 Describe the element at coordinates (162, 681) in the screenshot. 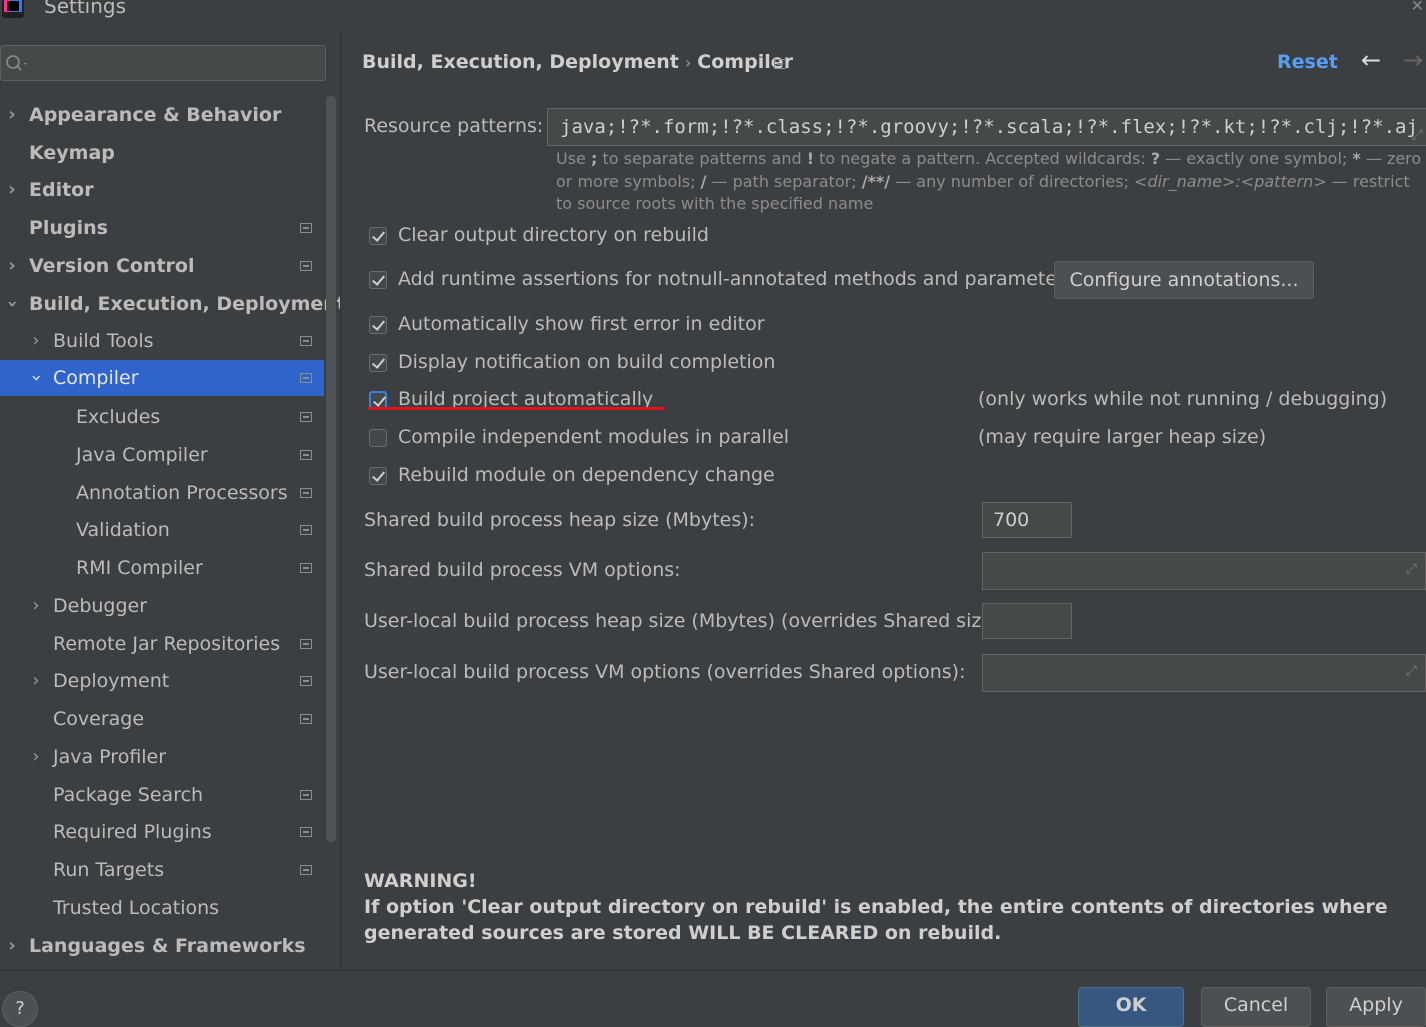

I see `sidebar-item-deployment: › Deployment` at that location.